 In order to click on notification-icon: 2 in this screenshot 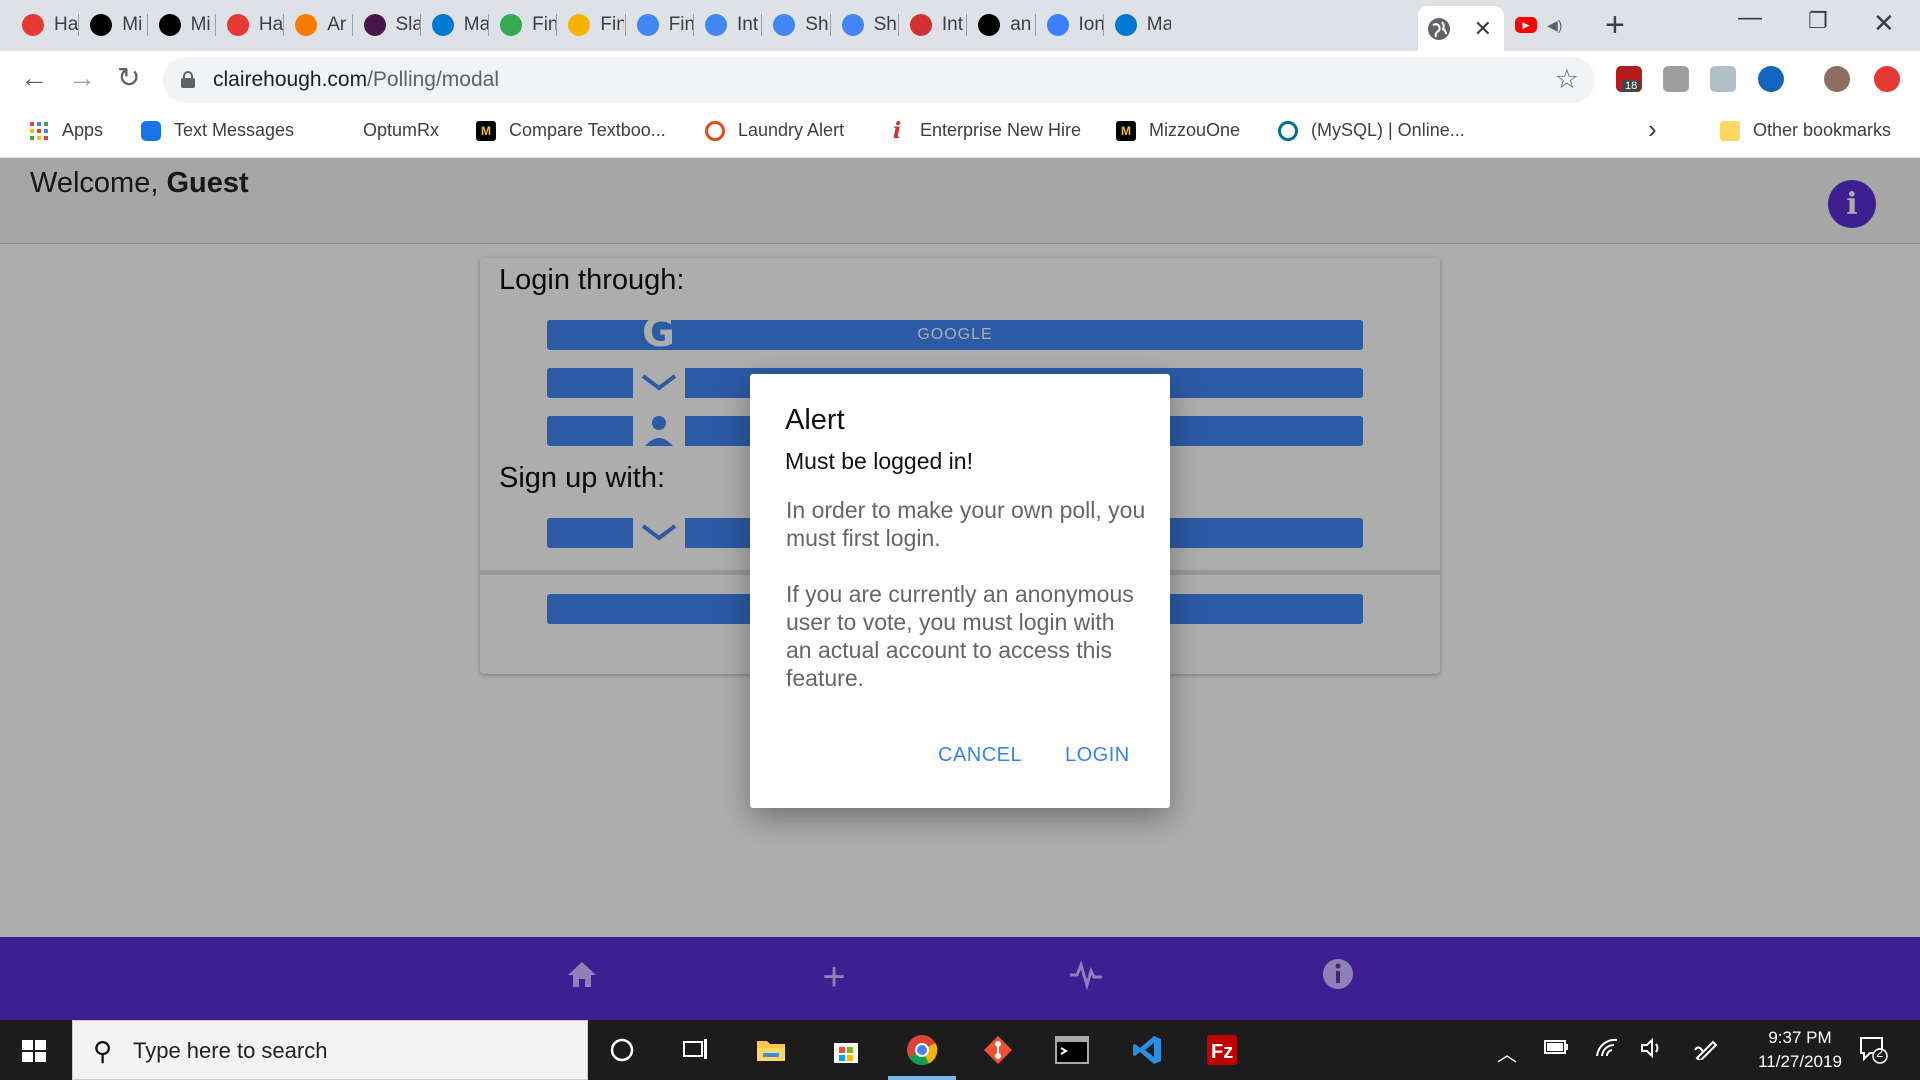, I will do `click(1873, 1049)`.